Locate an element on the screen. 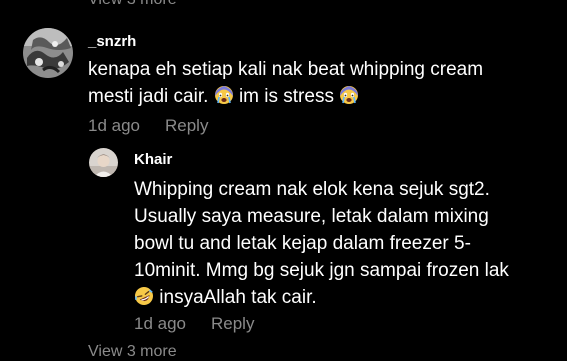 This screenshot has width=567, height=361. rolling-laughing-face-icon is located at coordinates (144, 296).